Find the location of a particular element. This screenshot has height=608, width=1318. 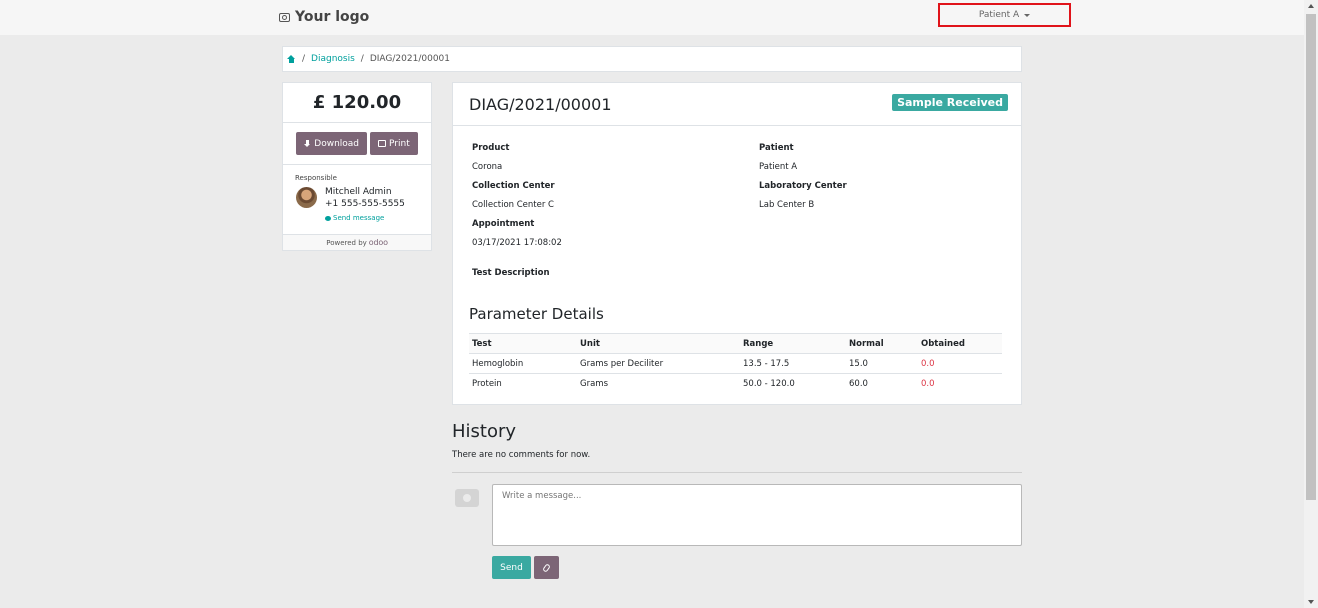

powered-by-label: Powered by is located at coordinates (346, 242).